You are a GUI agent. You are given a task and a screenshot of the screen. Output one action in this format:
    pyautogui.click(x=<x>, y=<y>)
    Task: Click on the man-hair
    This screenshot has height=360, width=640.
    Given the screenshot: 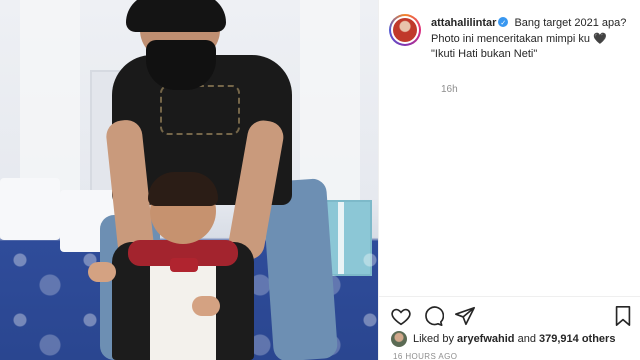 What is the action you would take?
    pyautogui.click(x=176, y=16)
    